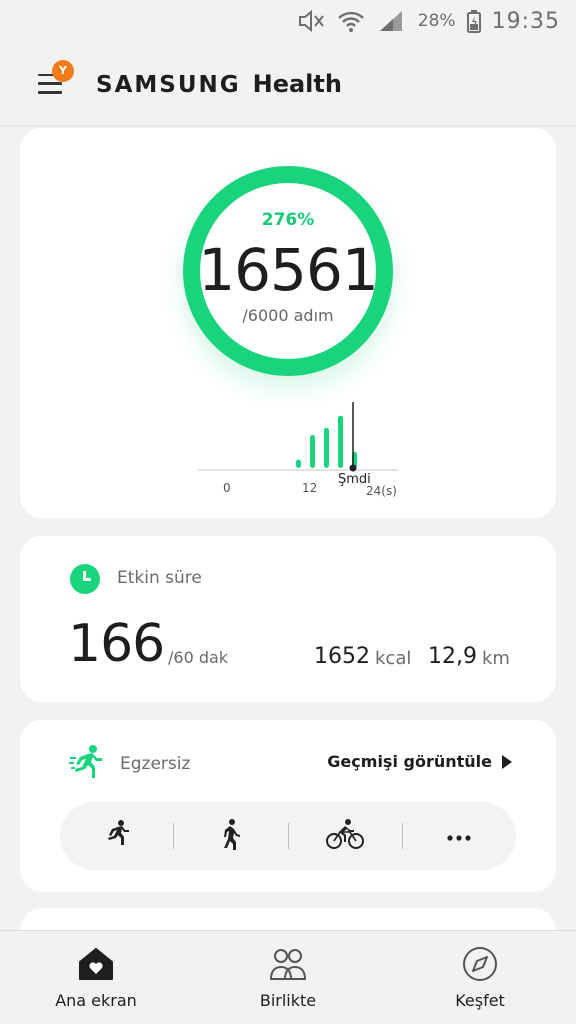 This screenshot has height=1024, width=576. I want to click on walking-icon, so click(231, 836).